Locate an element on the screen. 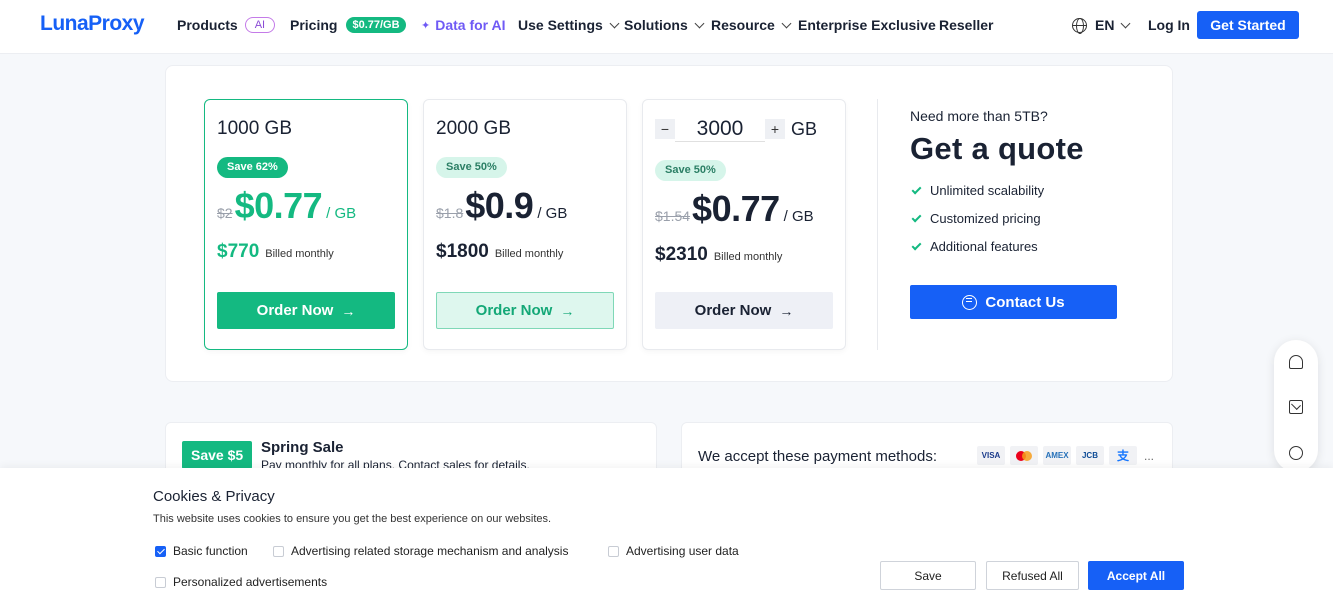  sale-badge: Save $5 is located at coordinates (217, 455).